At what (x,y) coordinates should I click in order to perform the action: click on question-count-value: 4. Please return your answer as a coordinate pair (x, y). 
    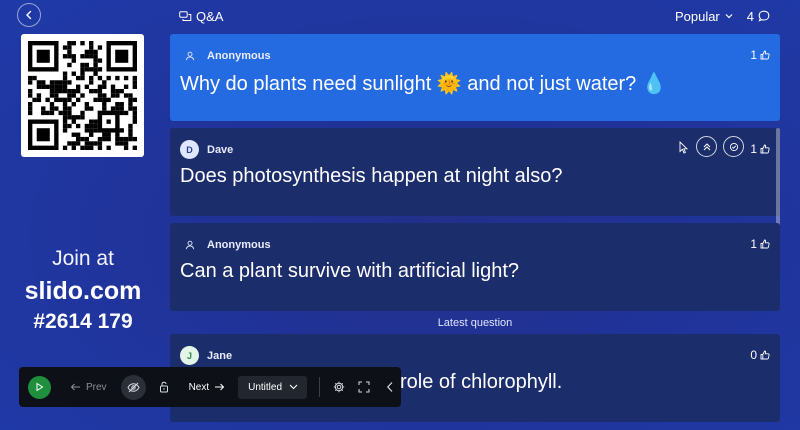
    Looking at the image, I should click on (750, 16).